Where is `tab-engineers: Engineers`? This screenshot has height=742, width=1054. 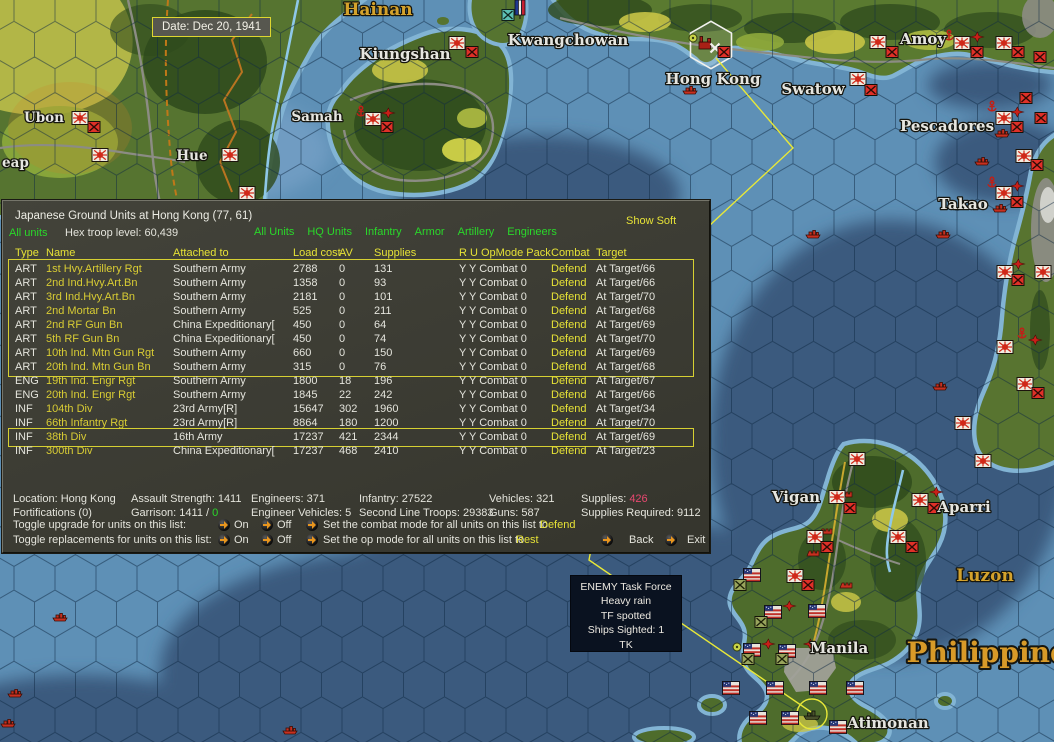 tab-engineers: Engineers is located at coordinates (532, 232).